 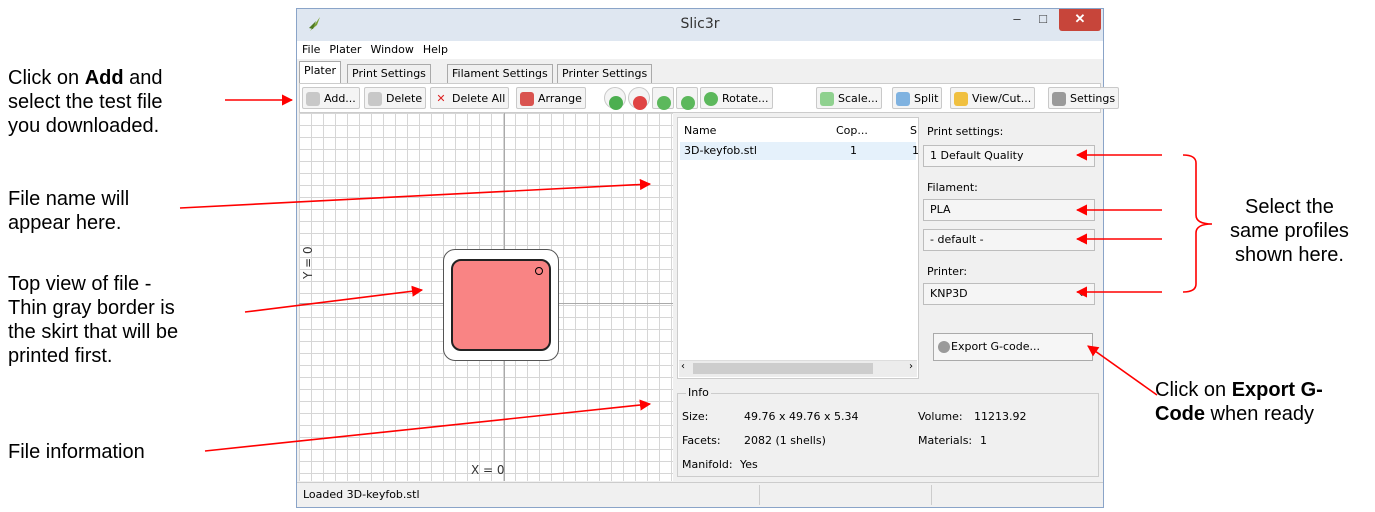 I want to click on object-list: Name Cop... S 3D-keyfob.stl 1 1 ‹ ›, so click(x=798, y=248).